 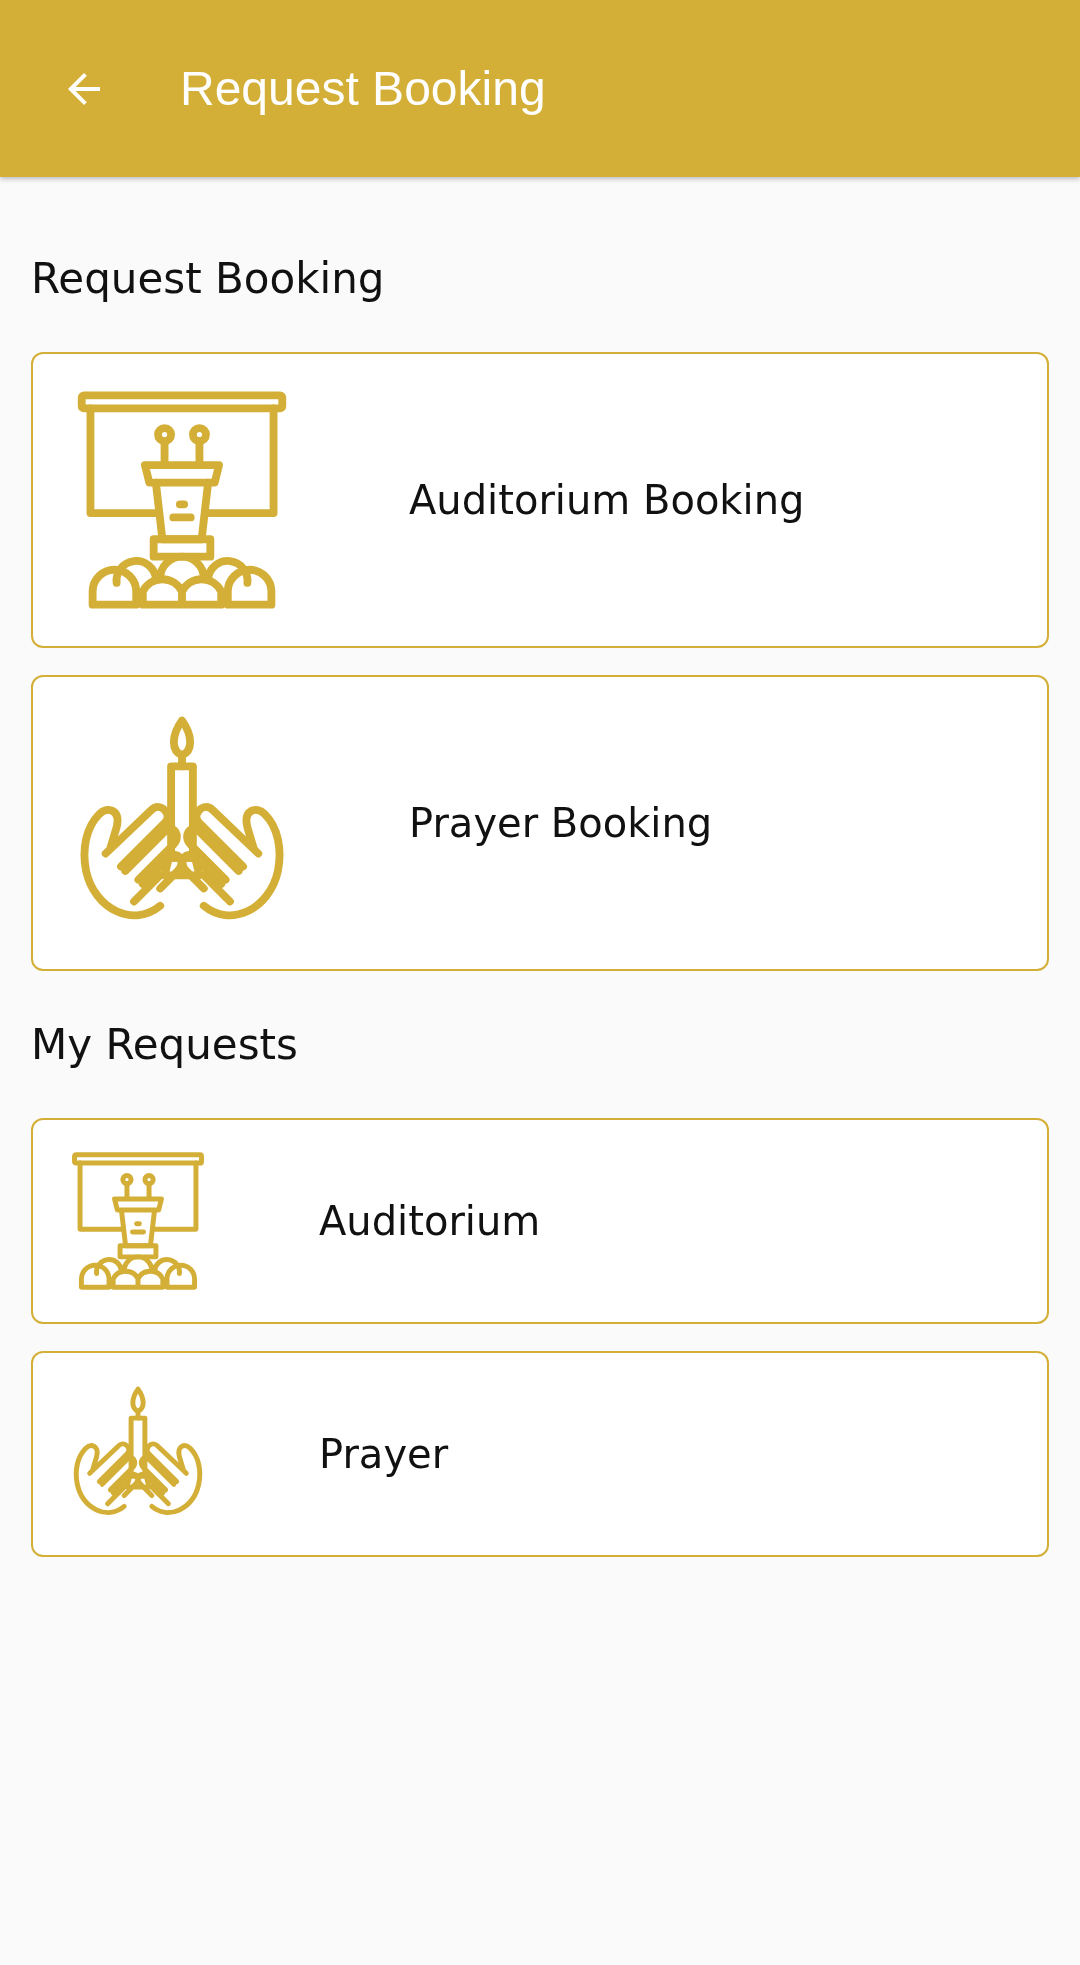 I want to click on booking-card: Prayer Booking, so click(x=540, y=823).